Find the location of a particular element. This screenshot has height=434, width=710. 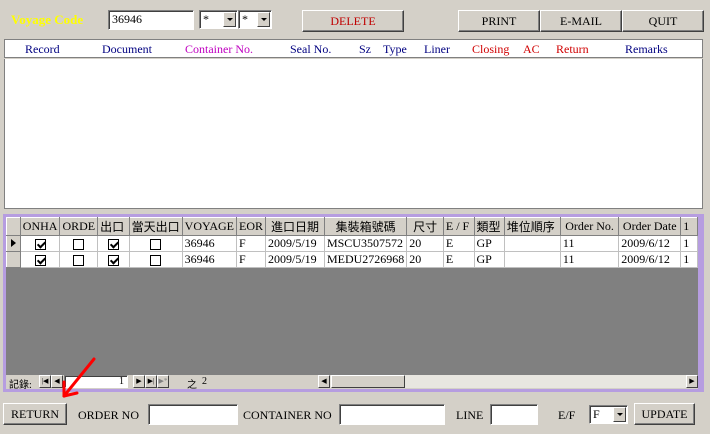

header-closing: Closing is located at coordinates (491, 49).